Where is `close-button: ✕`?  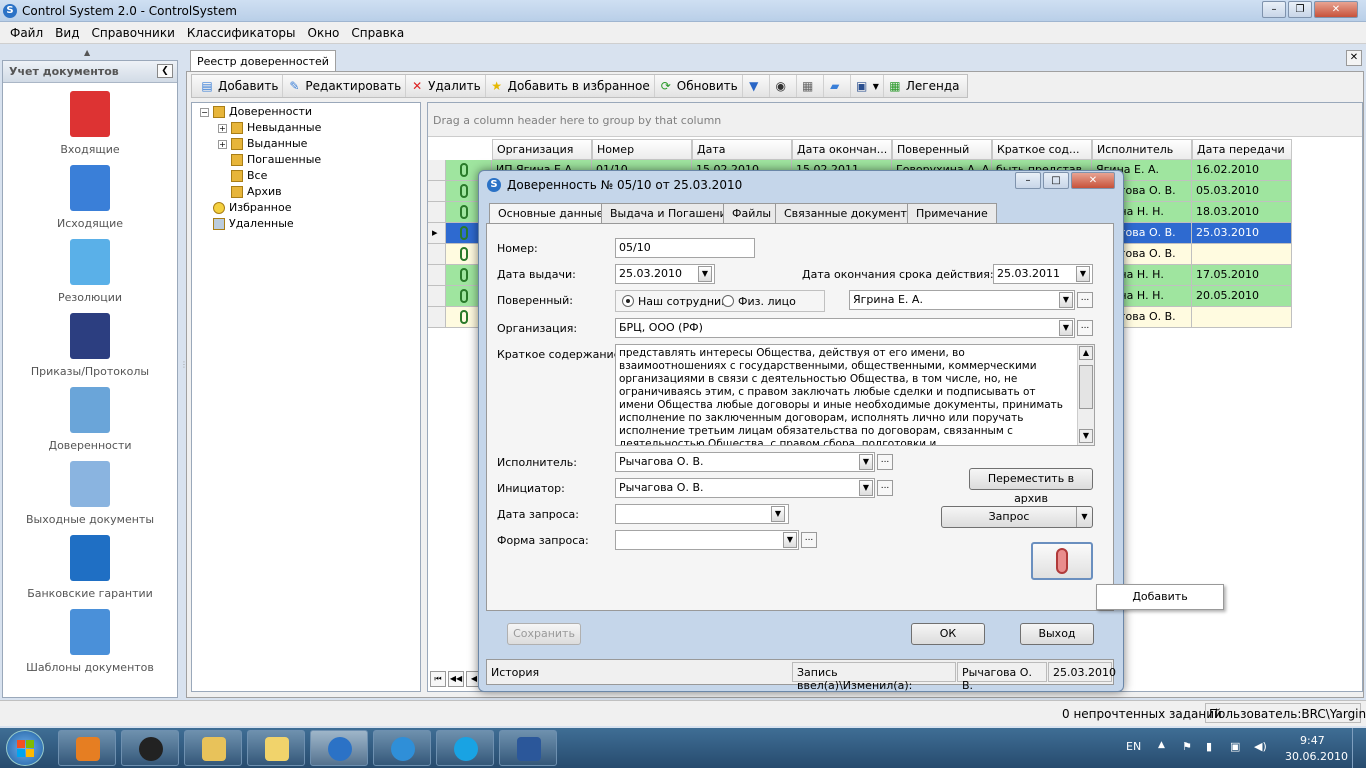
close-button: ✕ is located at coordinates (1336, 9).